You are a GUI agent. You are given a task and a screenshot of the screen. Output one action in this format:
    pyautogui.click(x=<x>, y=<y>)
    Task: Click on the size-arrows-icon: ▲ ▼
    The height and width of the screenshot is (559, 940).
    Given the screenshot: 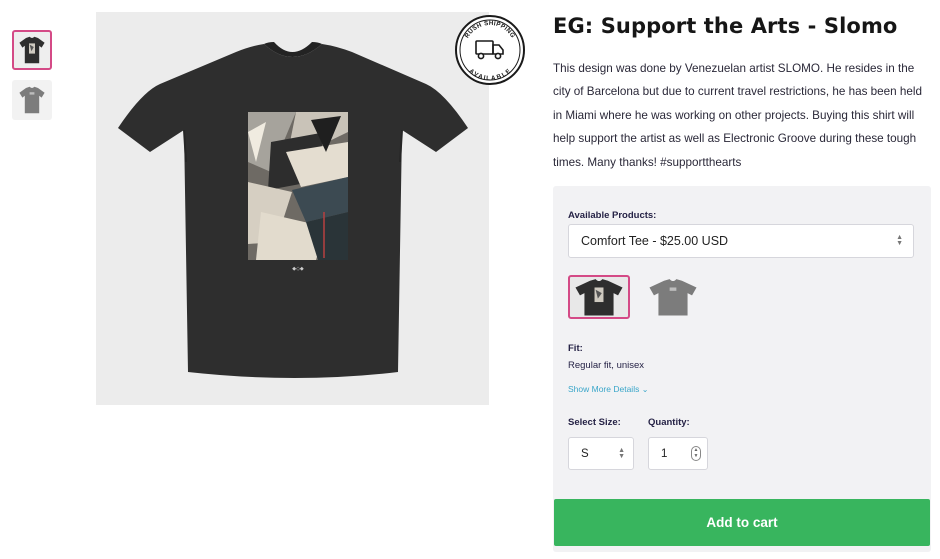 What is the action you would take?
    pyautogui.click(x=621, y=453)
    